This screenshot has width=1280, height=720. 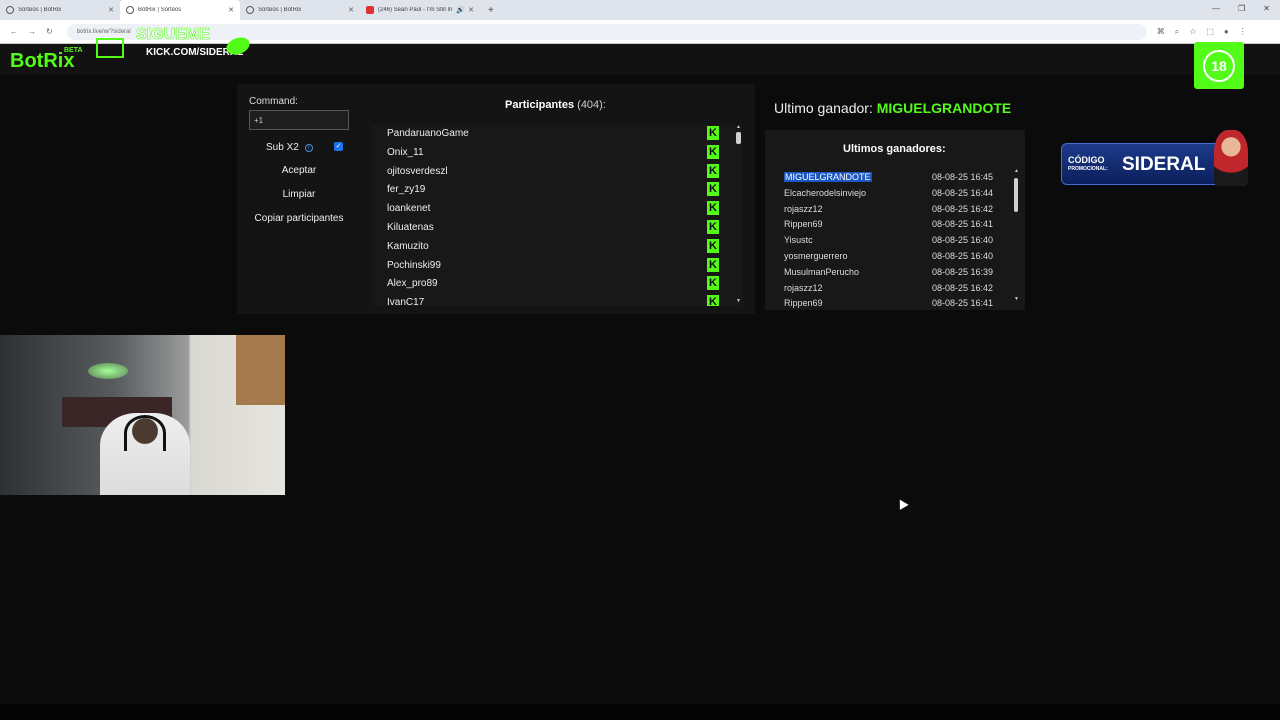 What do you see at coordinates (963, 208) in the screenshot?
I see `winner-time: 08-08-25 16:42` at bounding box center [963, 208].